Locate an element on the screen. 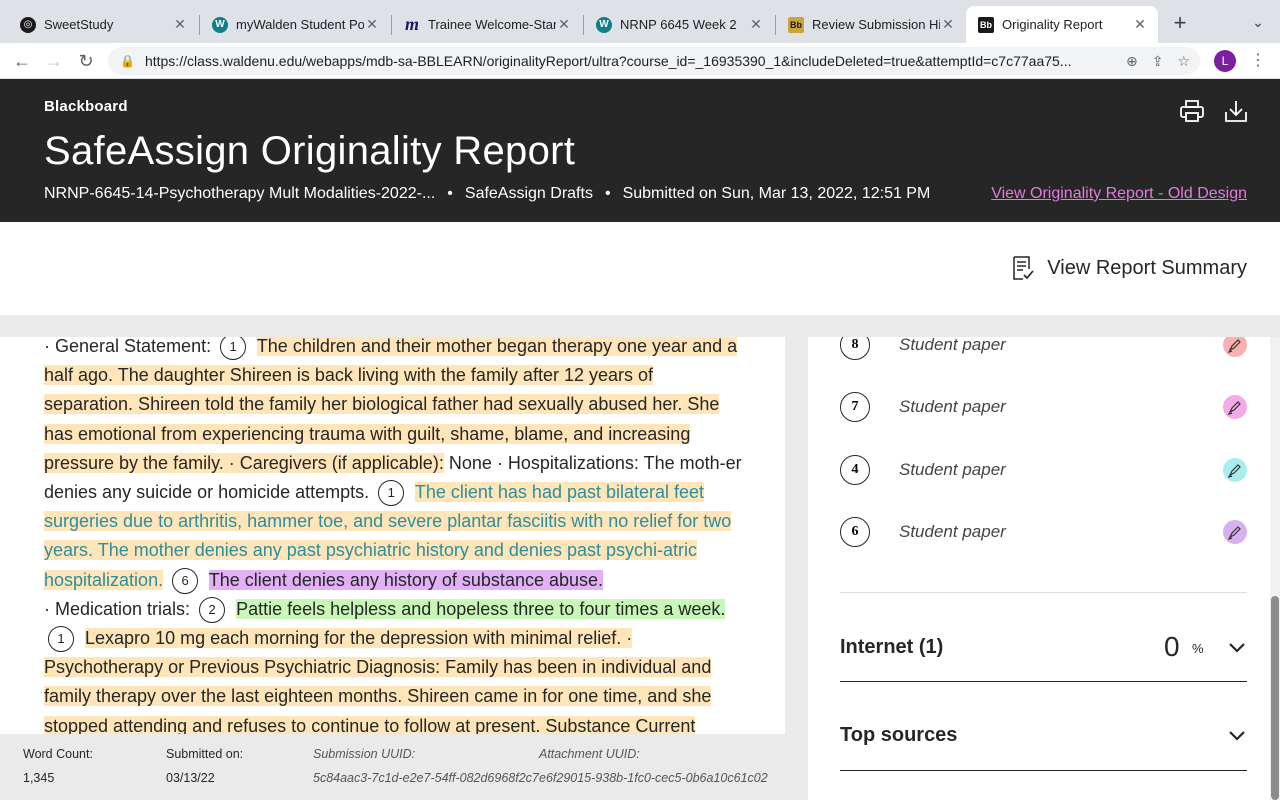 Image resolution: width=1280 pixels, height=800 pixels. tab-sweetstudy: ◎ SweetStudy ✕ is located at coordinates (103, 24).